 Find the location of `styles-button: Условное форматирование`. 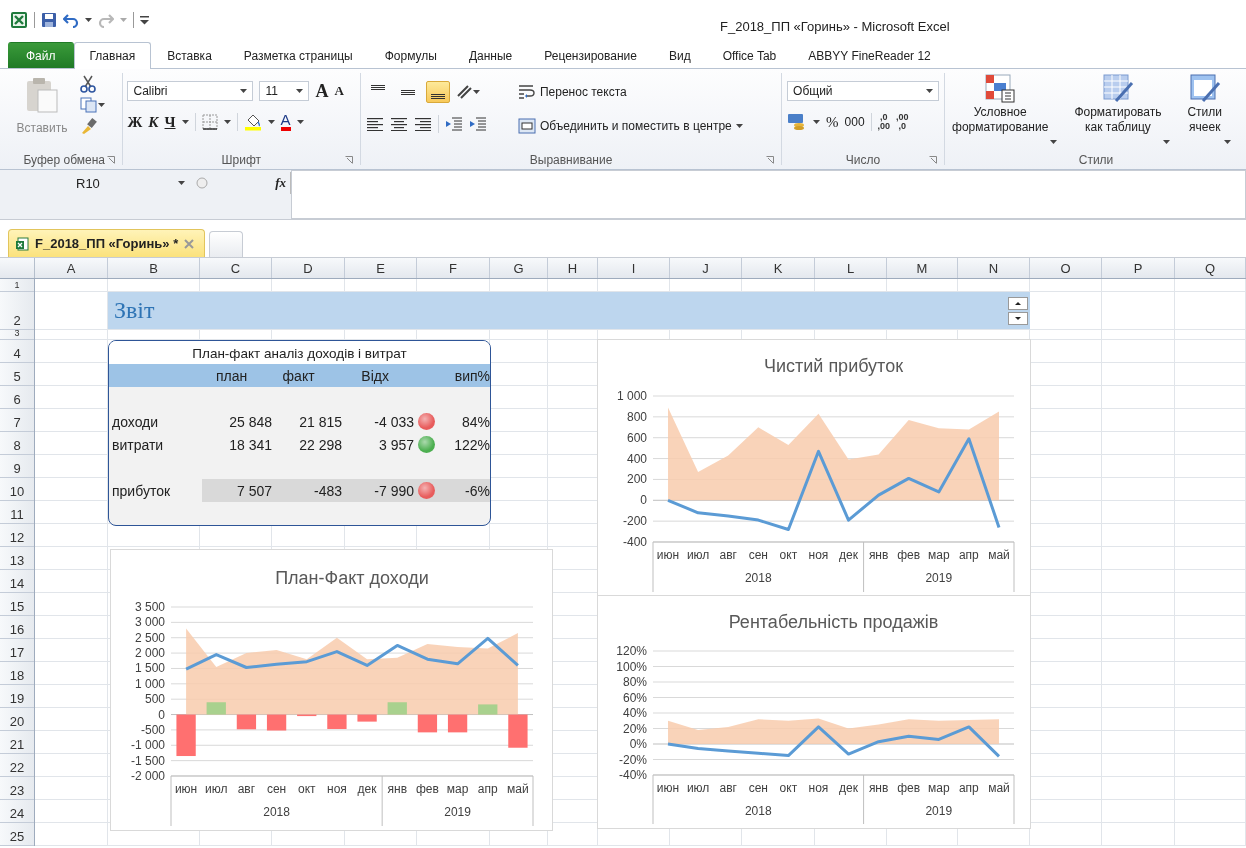

styles-button: Условное форматирование is located at coordinates (1004, 112).